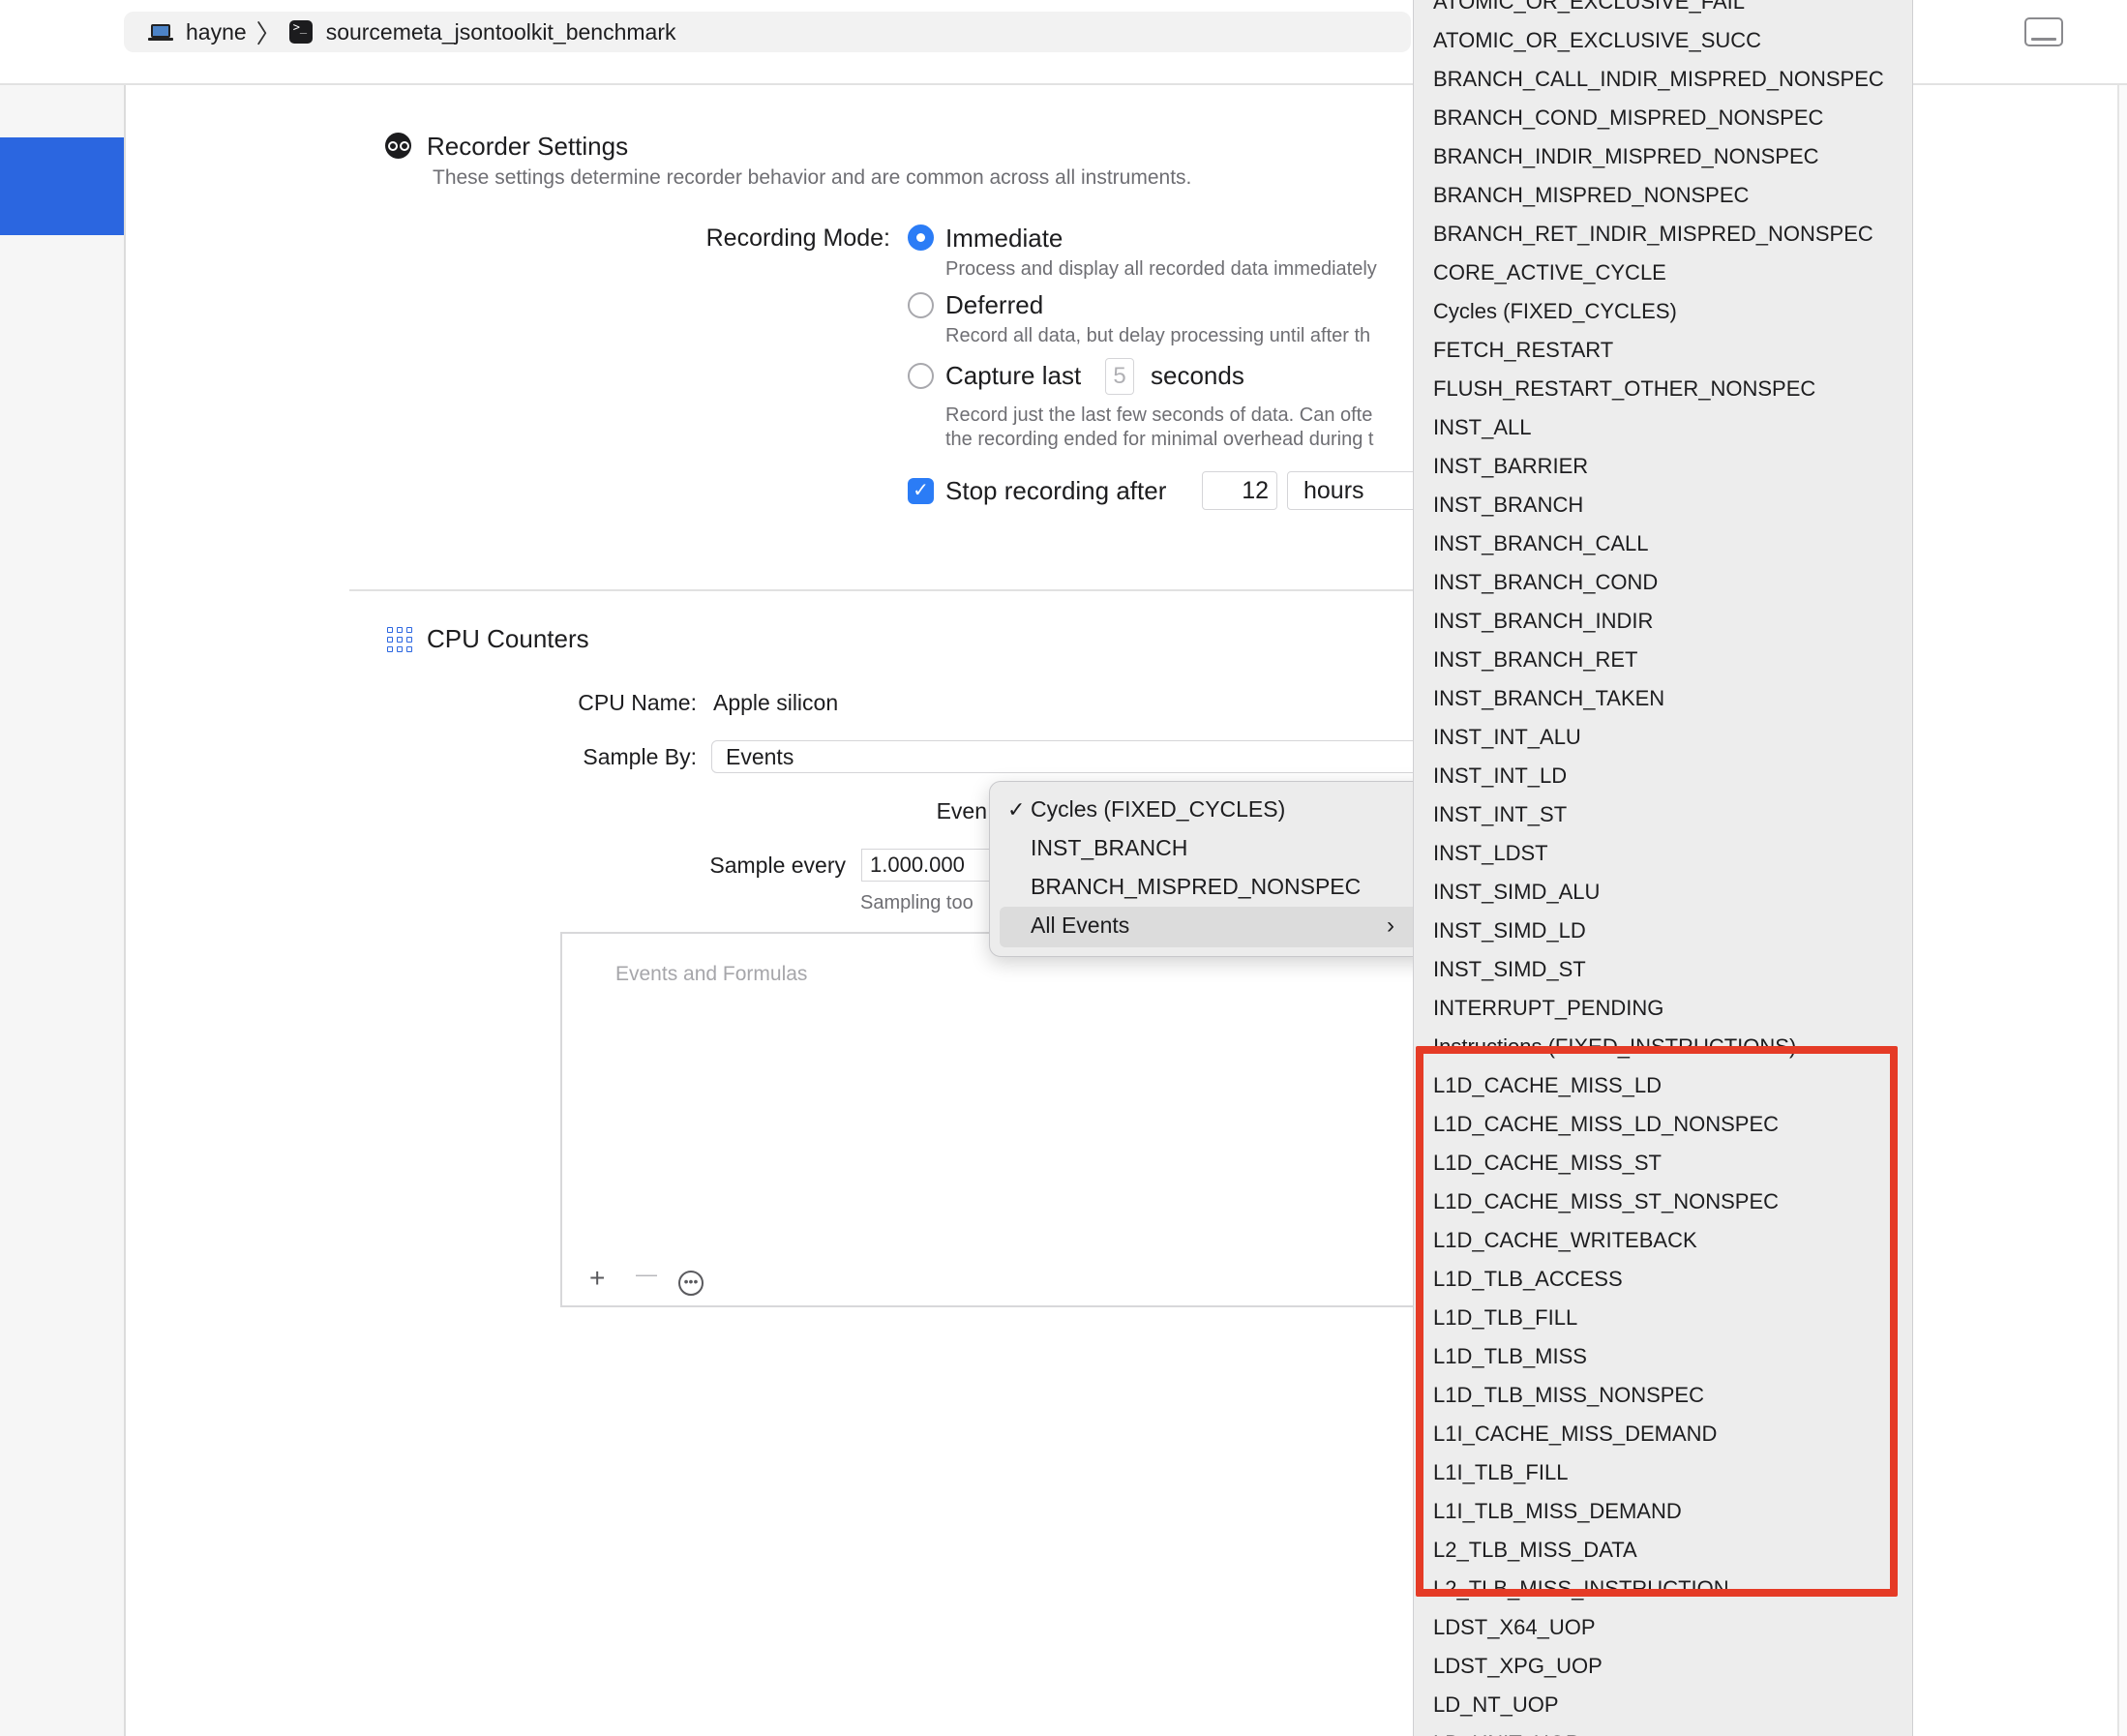 Image resolution: width=2127 pixels, height=1736 pixels. Describe the element at coordinates (1239, 490) in the screenshot. I see `stop-after-value-field: 12` at that location.